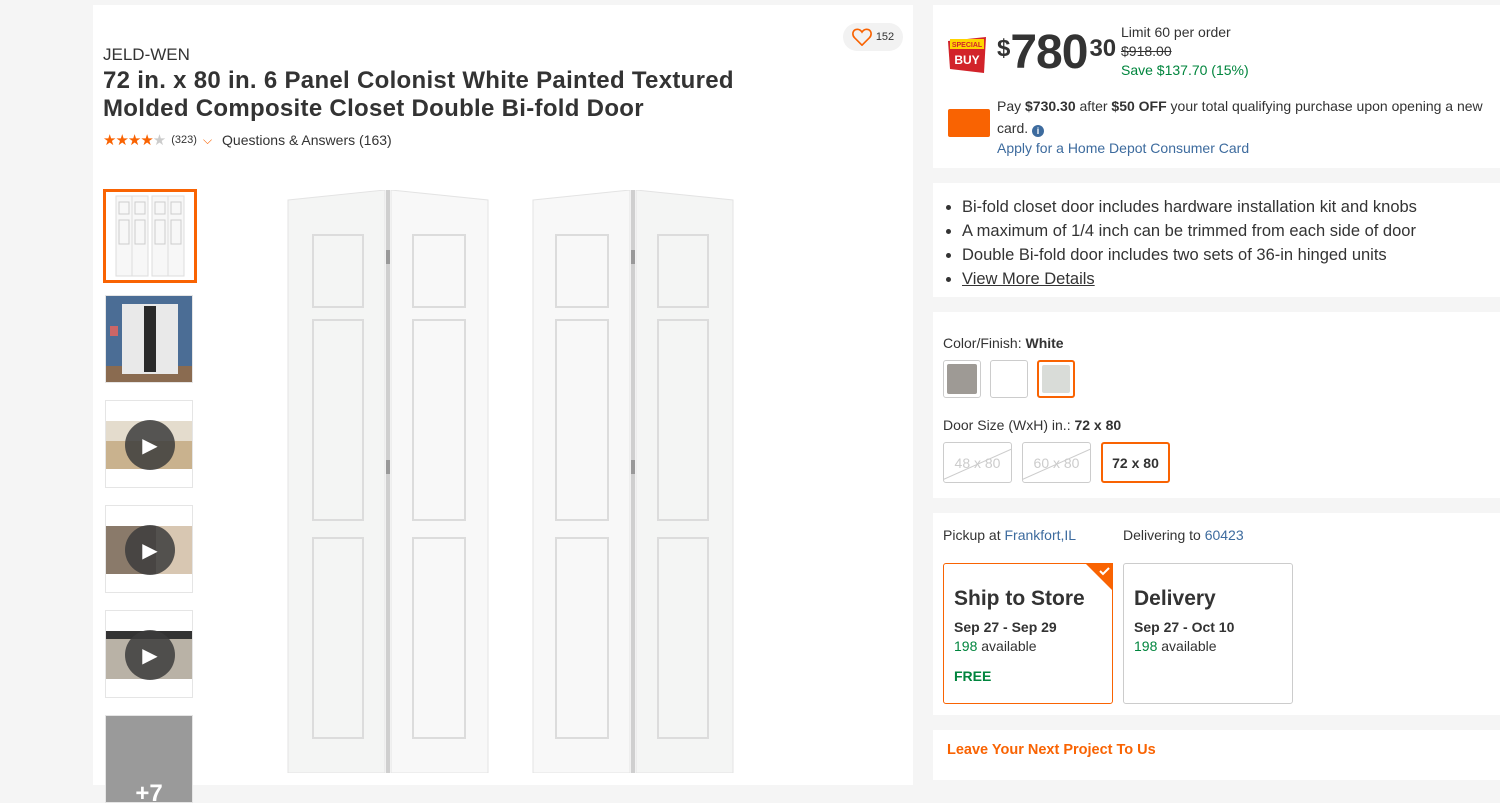 This screenshot has width=1500, height=803. I want to click on pickup-store-link: Frankfort,IL, so click(1040, 535).